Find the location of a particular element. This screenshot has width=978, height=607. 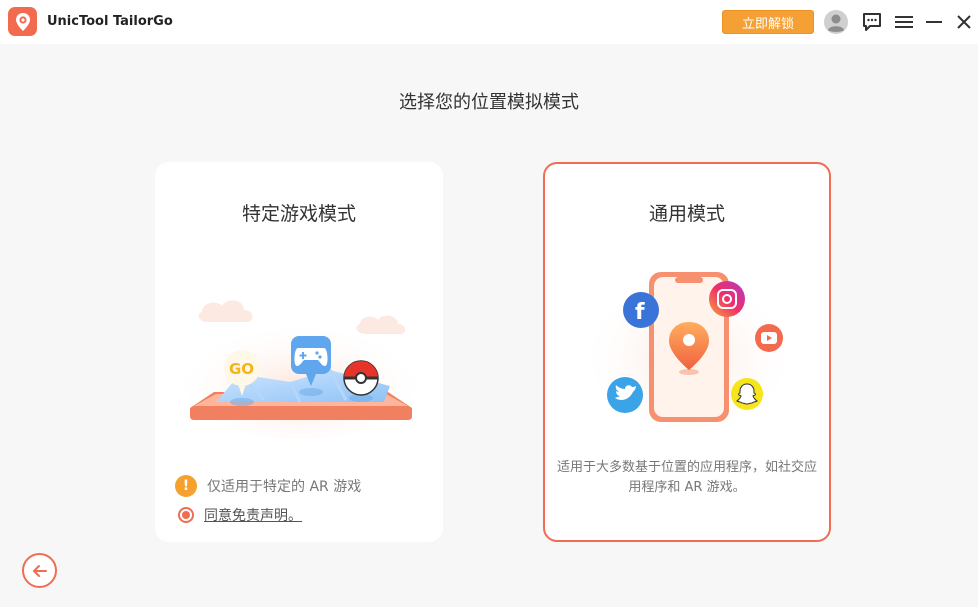

menu-icon is located at coordinates (904, 22).